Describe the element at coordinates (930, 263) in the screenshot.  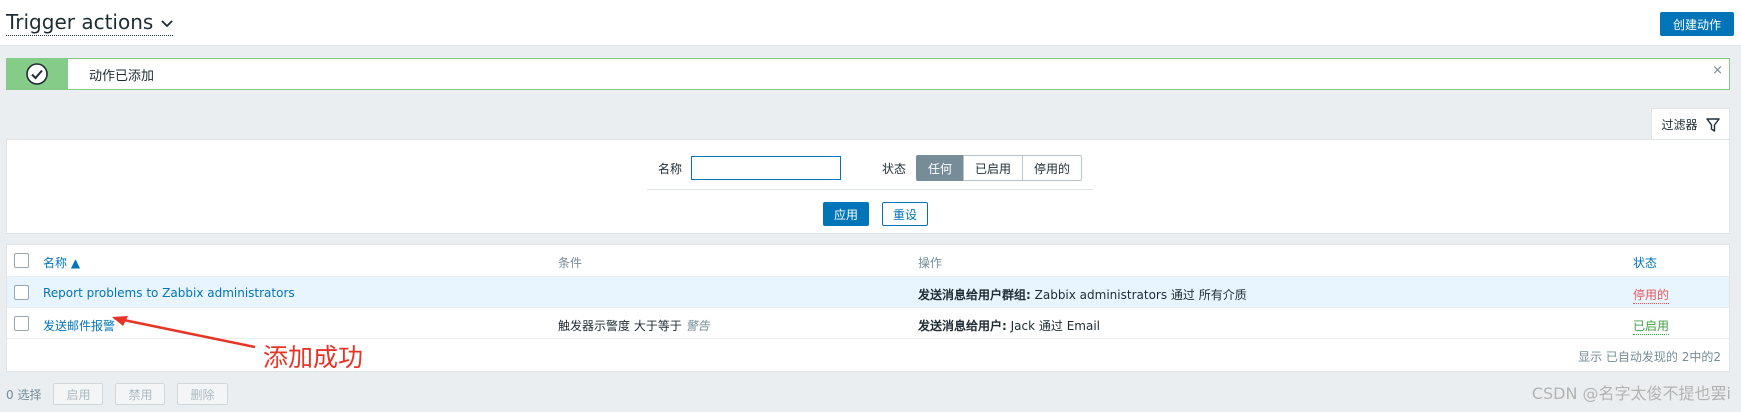
I see `column-header-operations: 操作` at that location.